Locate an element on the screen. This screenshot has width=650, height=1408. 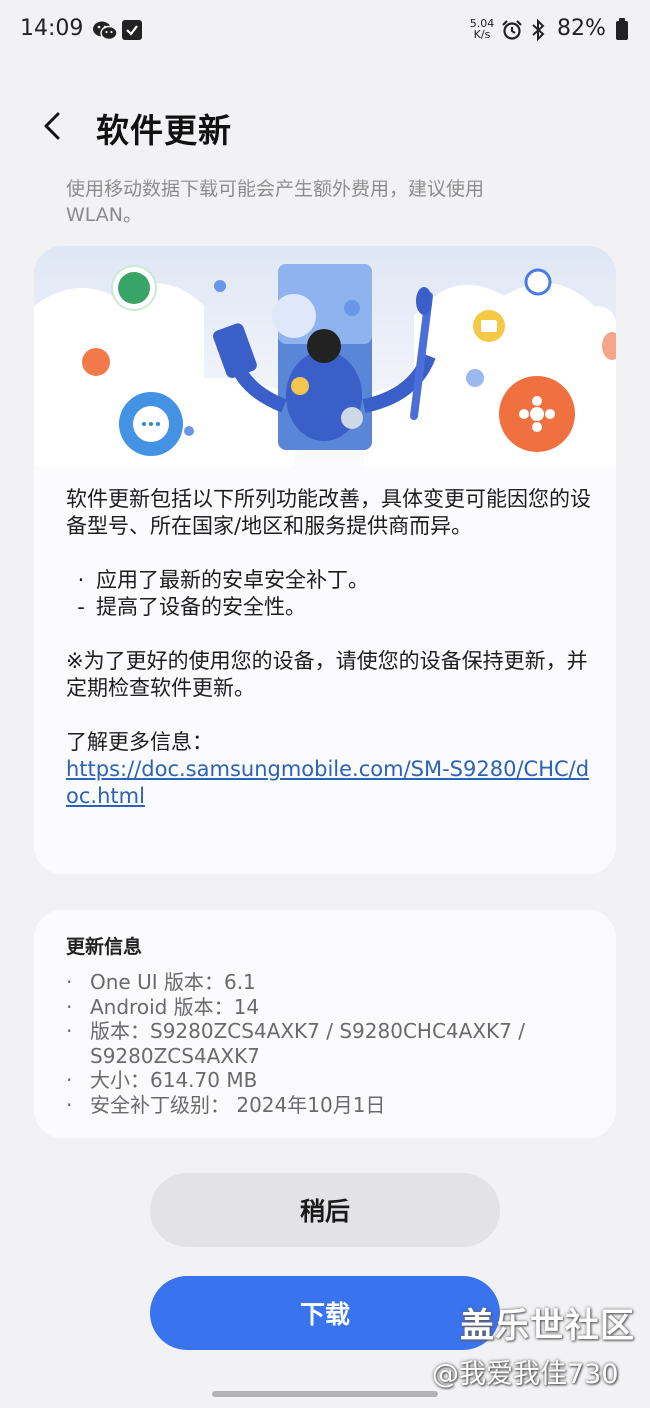
info-row-text: One UI 版本：6.1 is located at coordinates (173, 982).